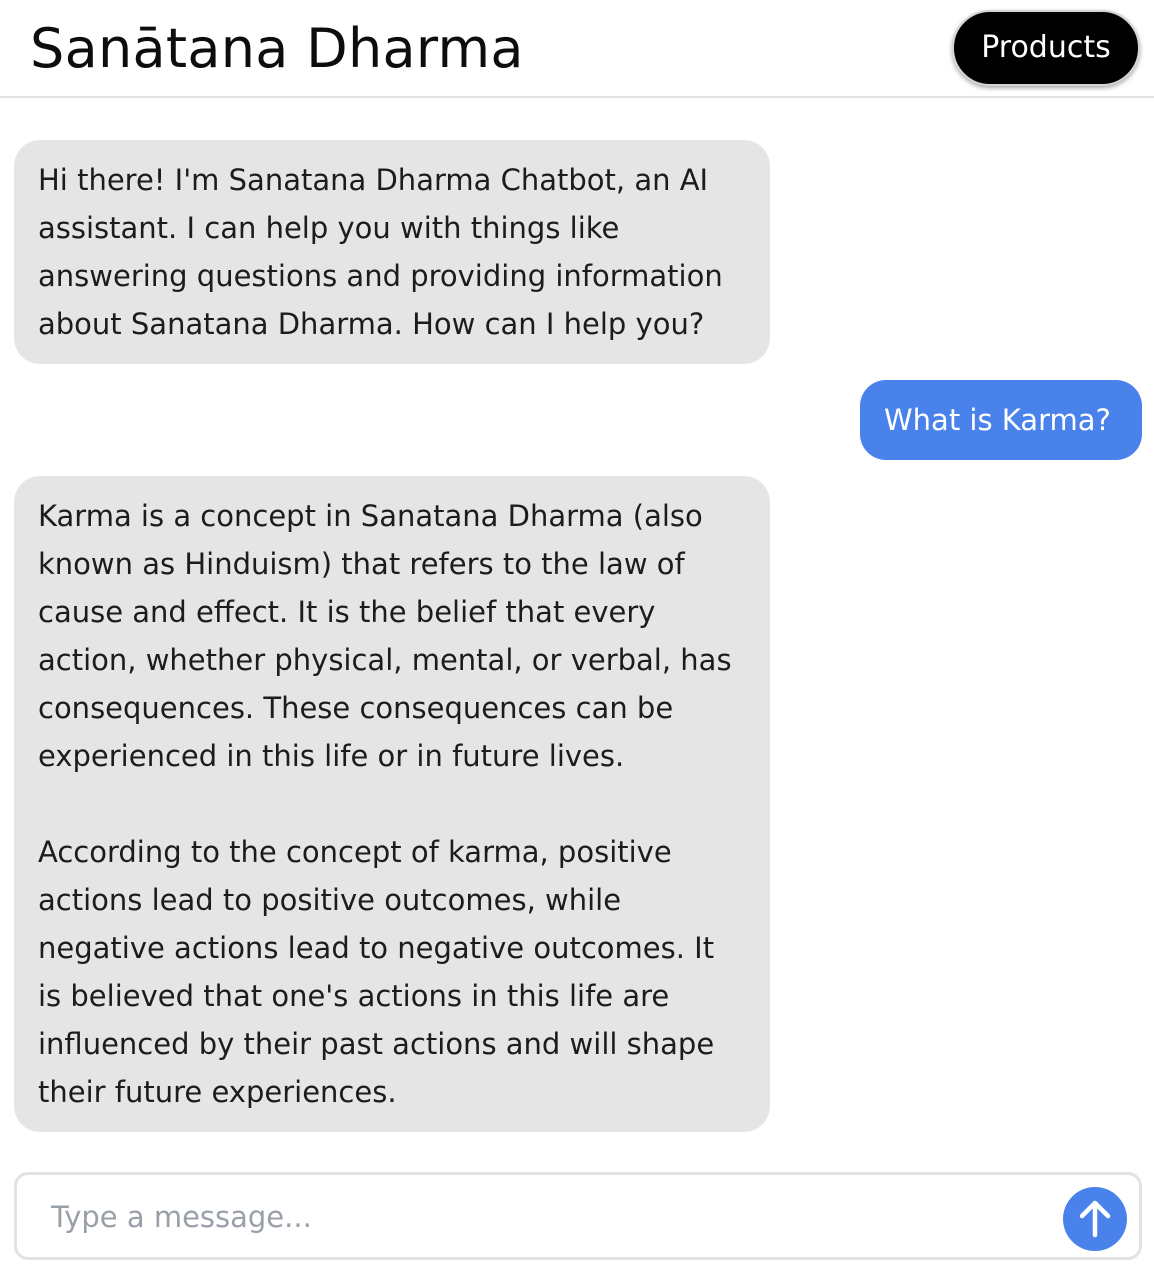  Describe the element at coordinates (561, 1217) in the screenshot. I see `message-input` at that location.